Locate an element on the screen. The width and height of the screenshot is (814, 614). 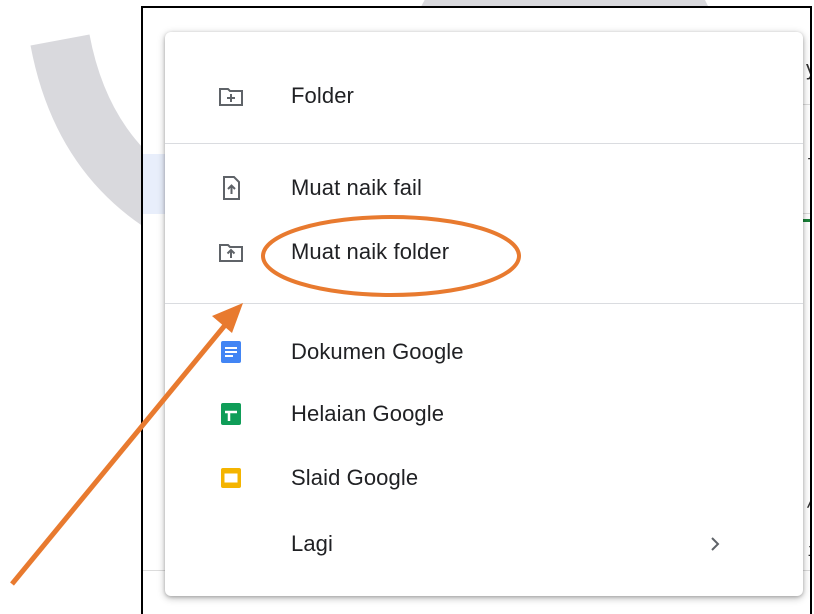
file-thumbnail-bar is located at coordinates (806, 220).